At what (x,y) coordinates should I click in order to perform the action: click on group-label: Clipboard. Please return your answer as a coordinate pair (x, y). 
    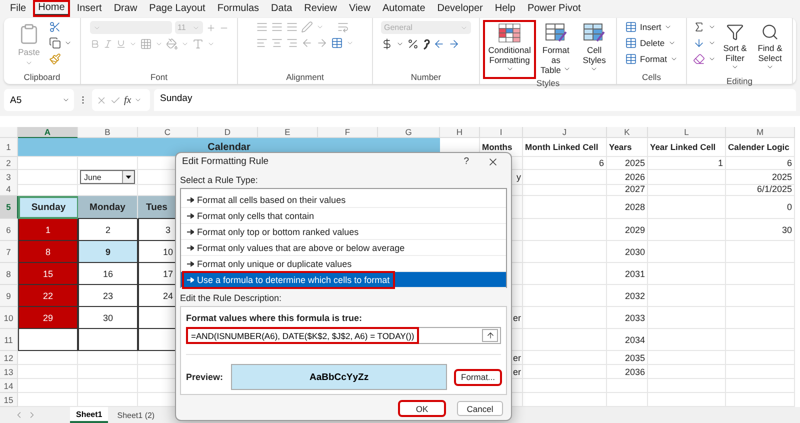
    Looking at the image, I should click on (42, 78).